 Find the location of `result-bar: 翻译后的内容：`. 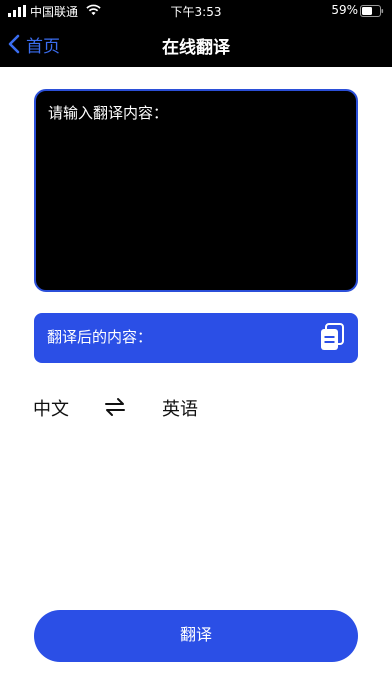

result-bar: 翻译后的内容： is located at coordinates (196, 338).